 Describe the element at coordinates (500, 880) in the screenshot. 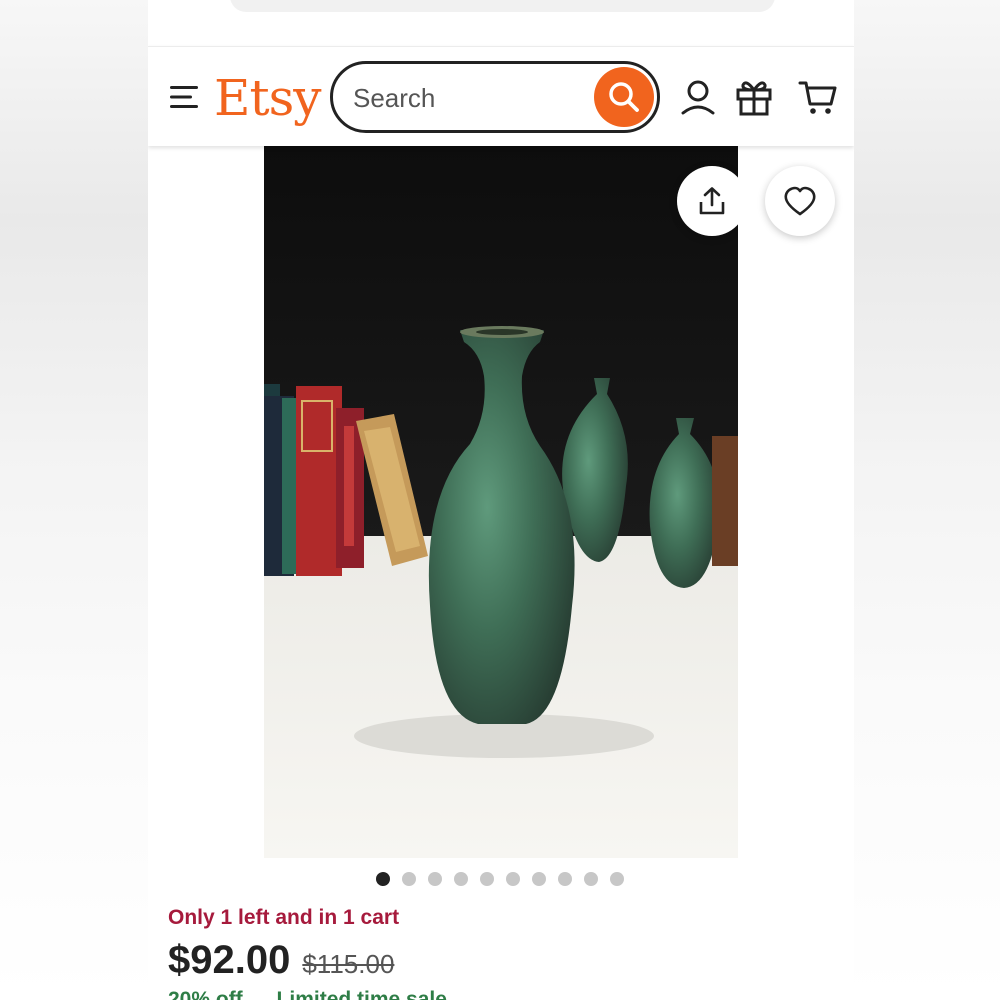

I see `image-carousel-indicator` at that location.